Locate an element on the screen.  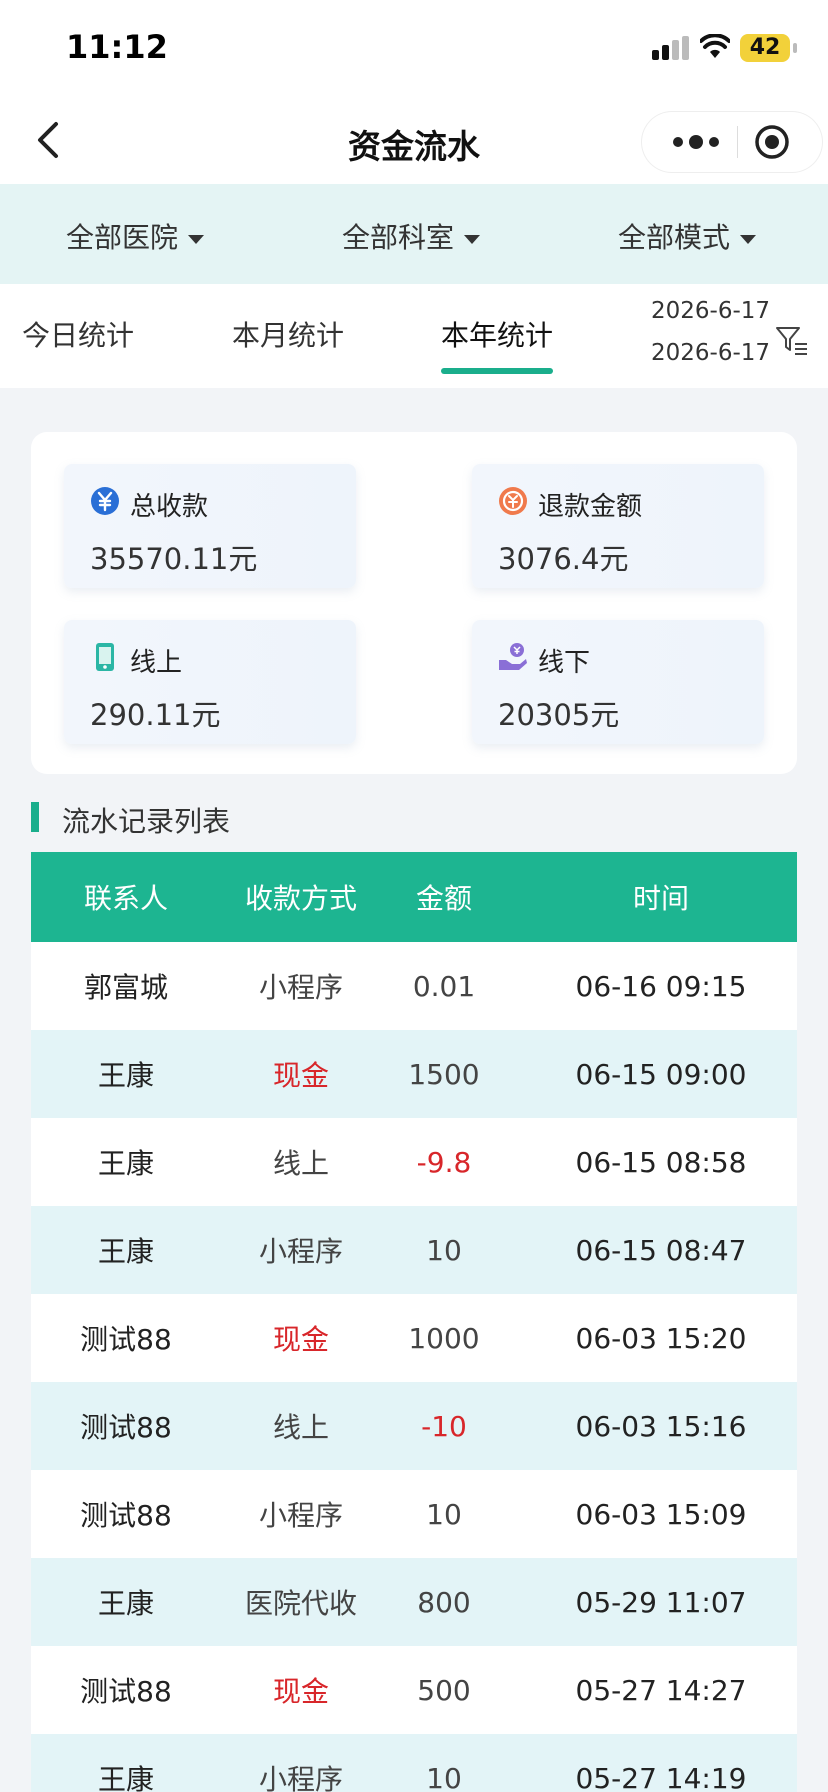
refund-icon is located at coordinates (513, 501).